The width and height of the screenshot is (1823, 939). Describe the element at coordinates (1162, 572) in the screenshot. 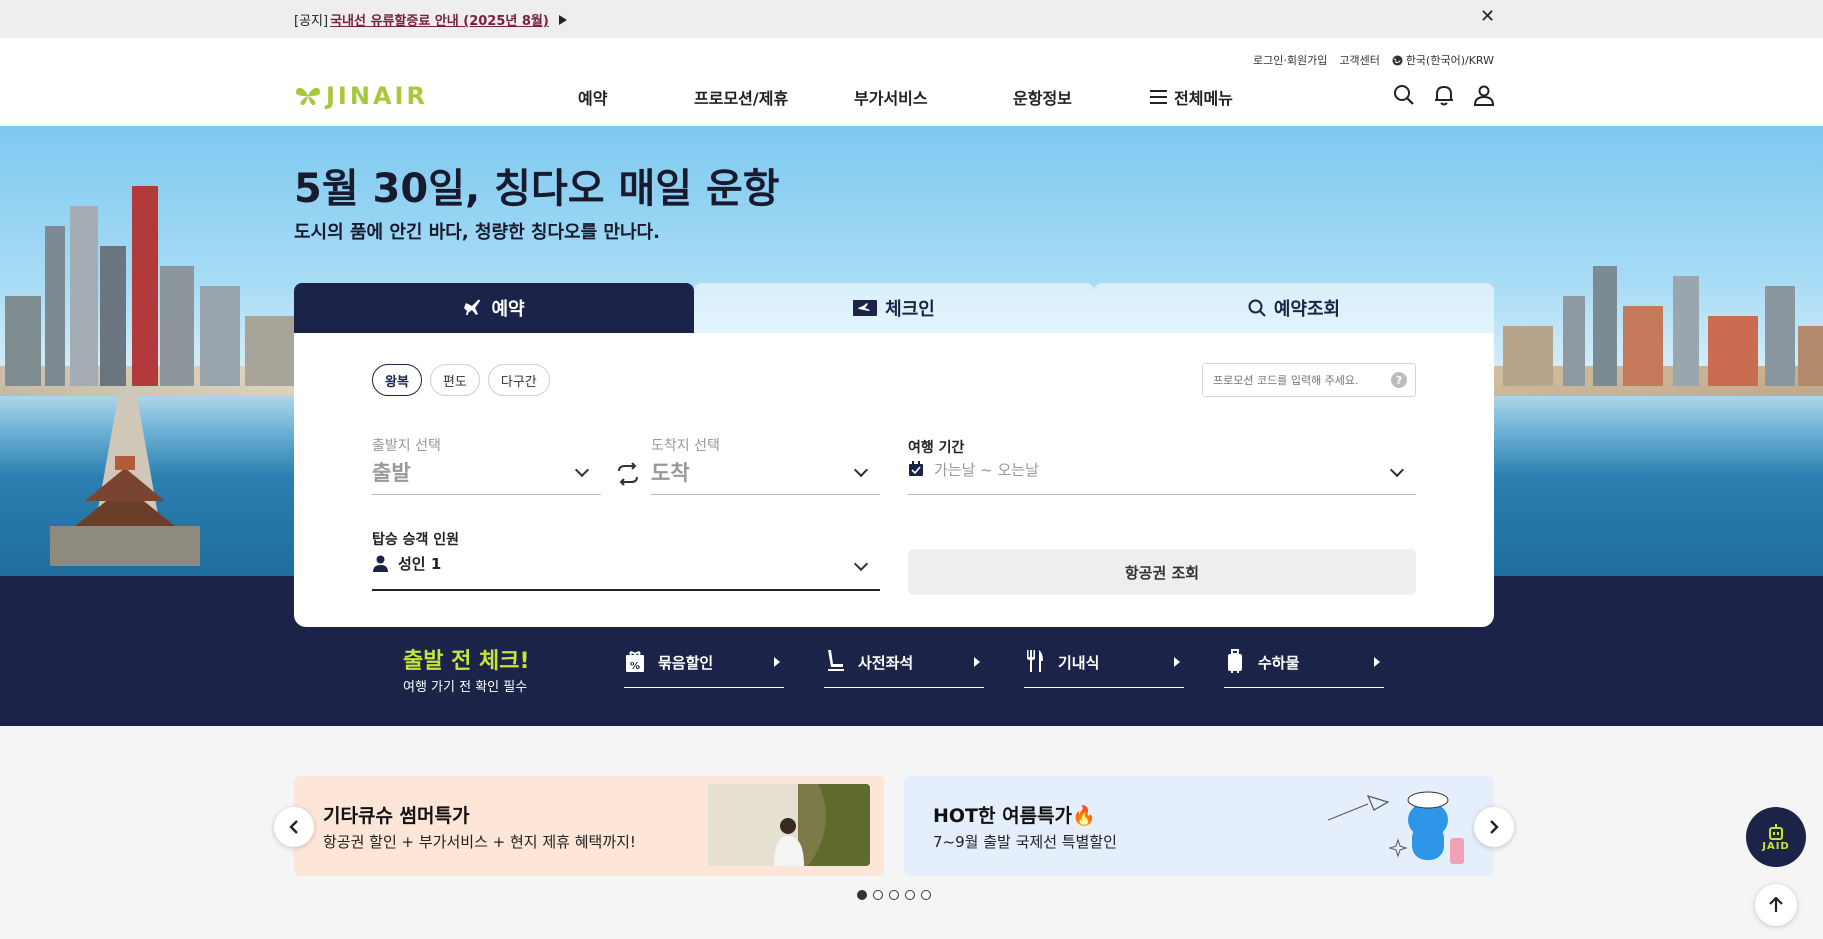

I see `search-flights-button: 항공권 조회` at that location.